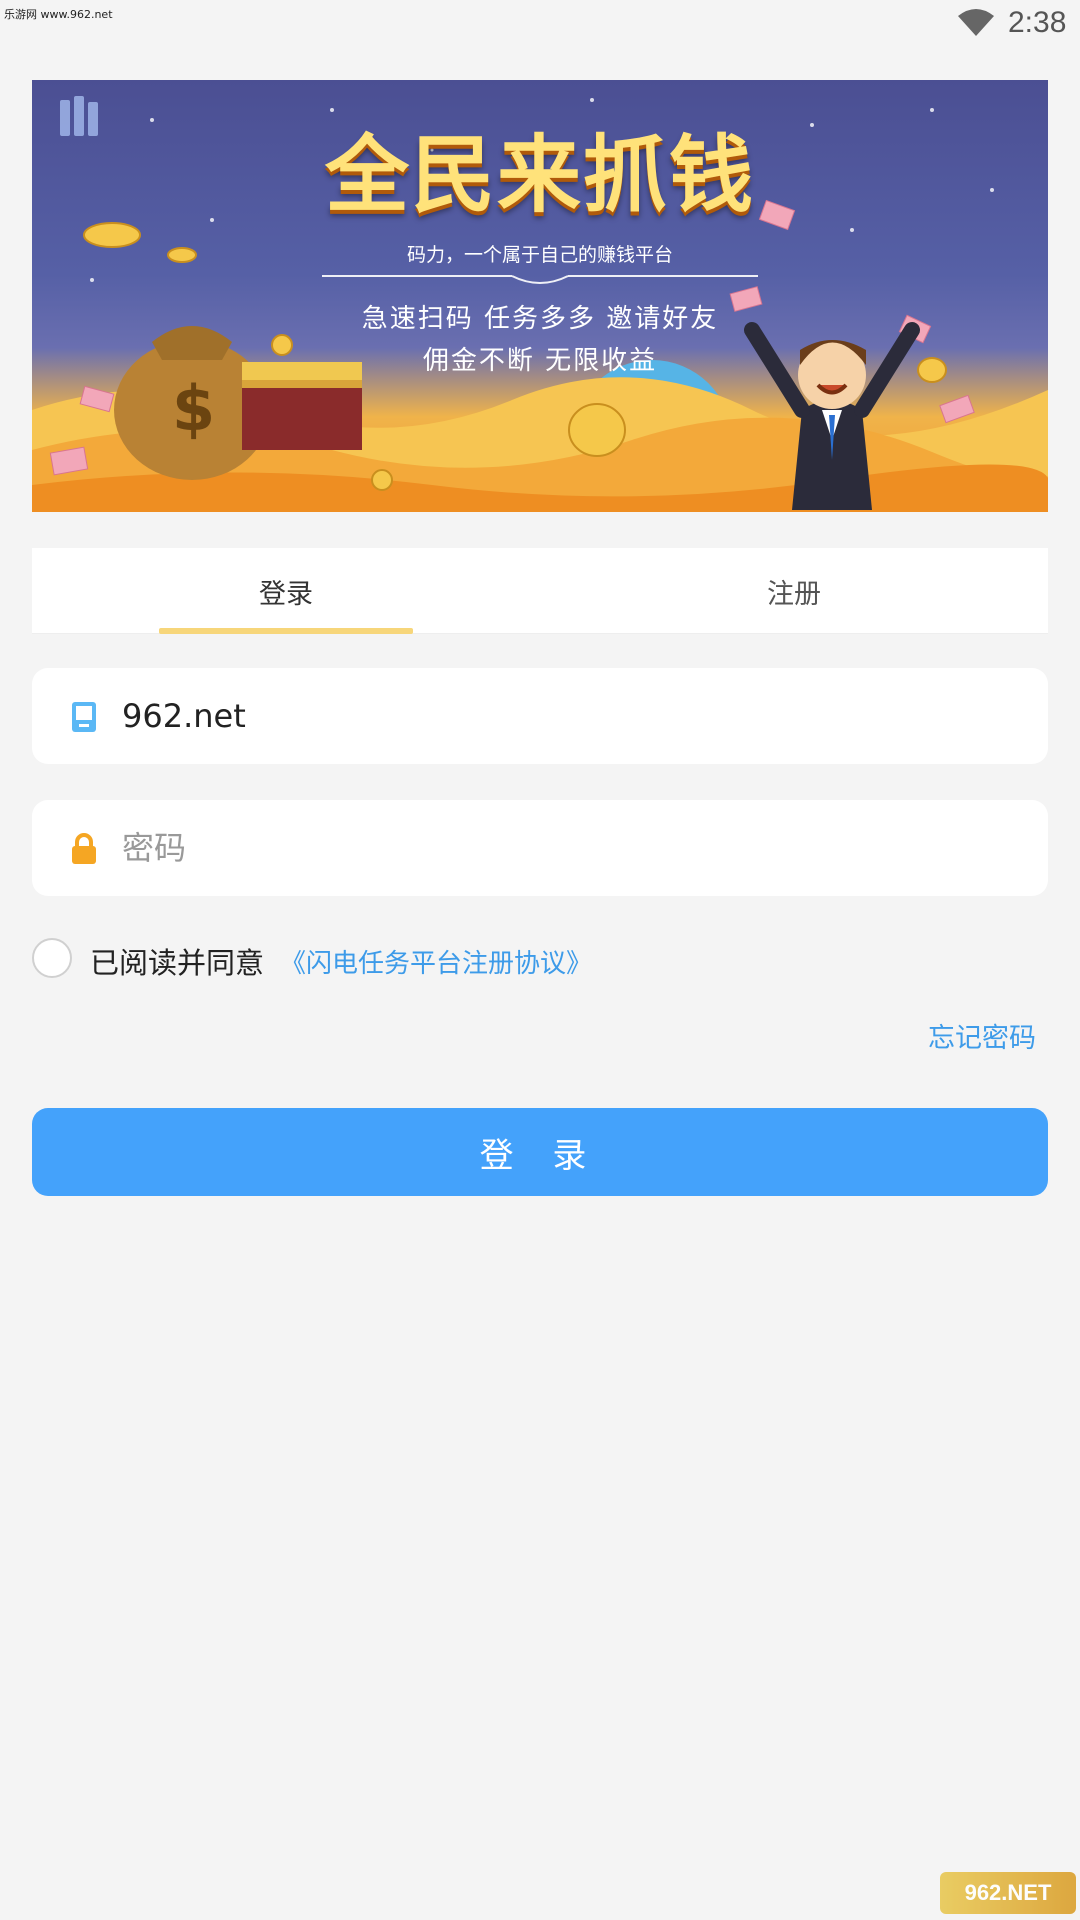  I want to click on agreement-row: 已阅读并同意 《闪电任务平台注册协议》, so click(482, 958).